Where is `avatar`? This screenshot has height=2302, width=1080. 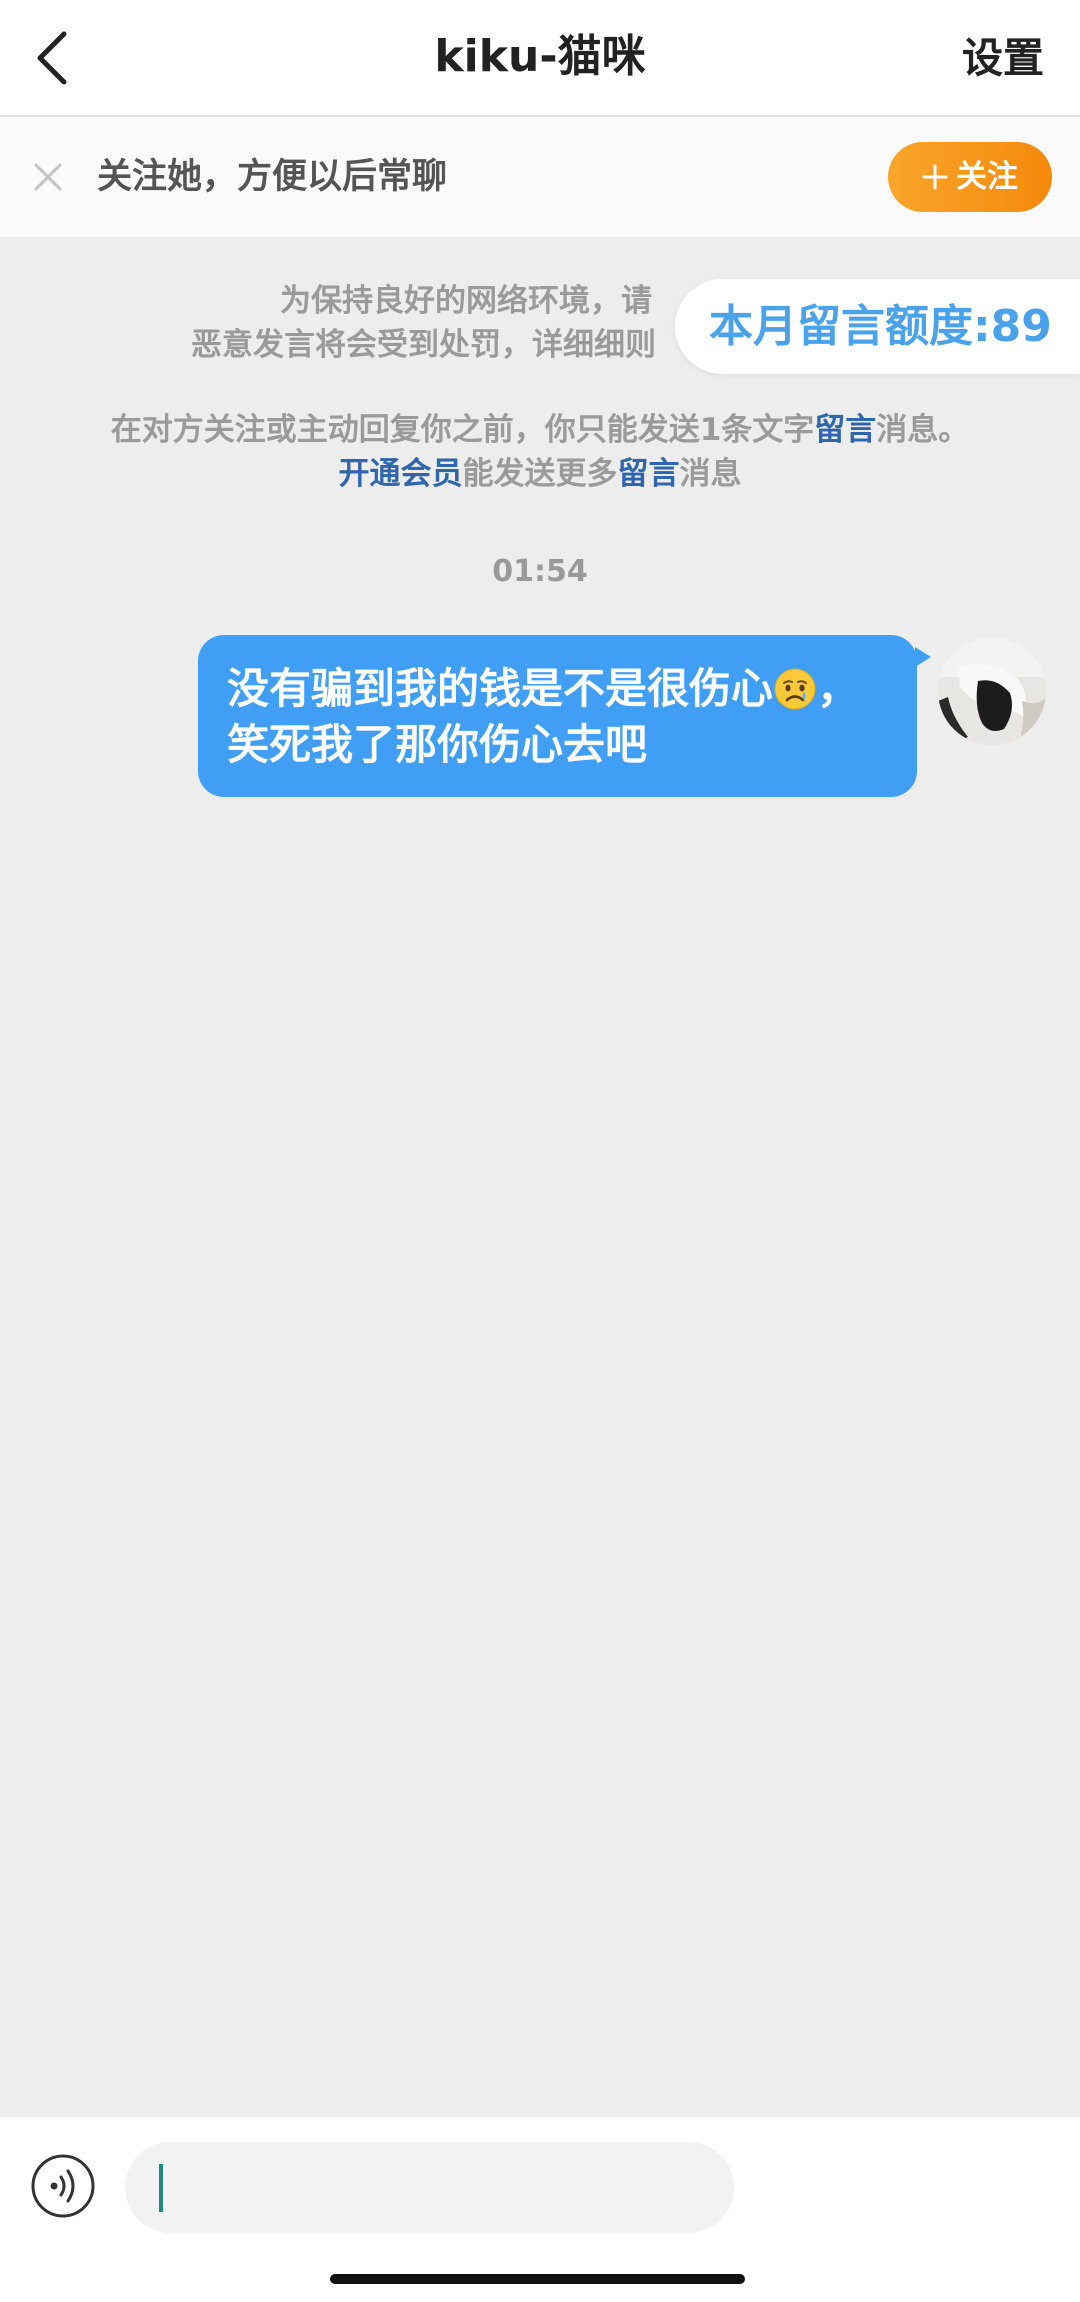 avatar is located at coordinates (992, 691).